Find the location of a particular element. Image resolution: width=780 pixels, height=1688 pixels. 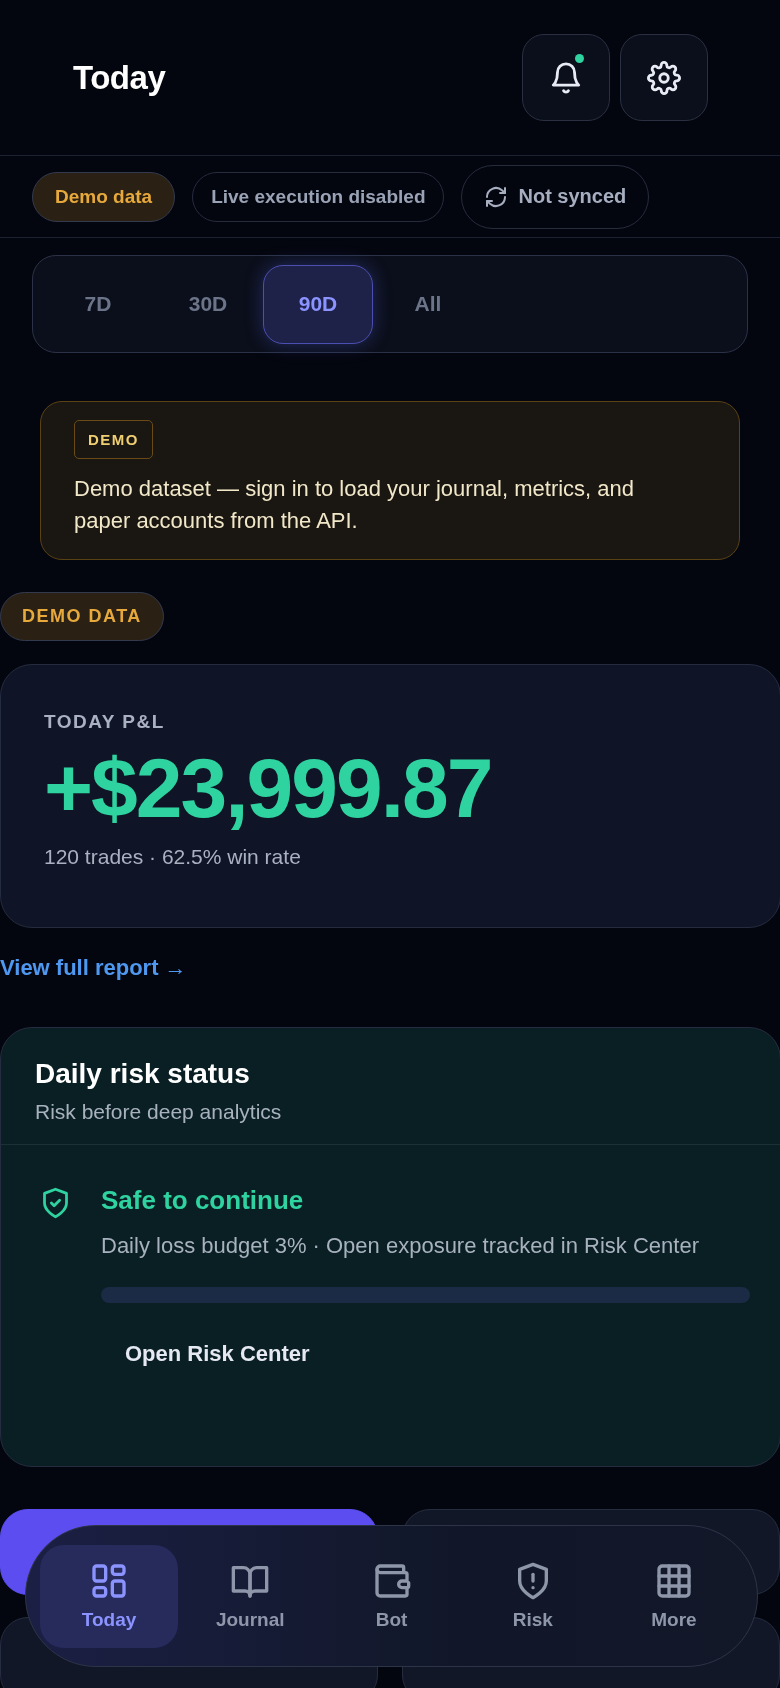

pnl-amount: +$23,999.87 is located at coordinates (268, 788).